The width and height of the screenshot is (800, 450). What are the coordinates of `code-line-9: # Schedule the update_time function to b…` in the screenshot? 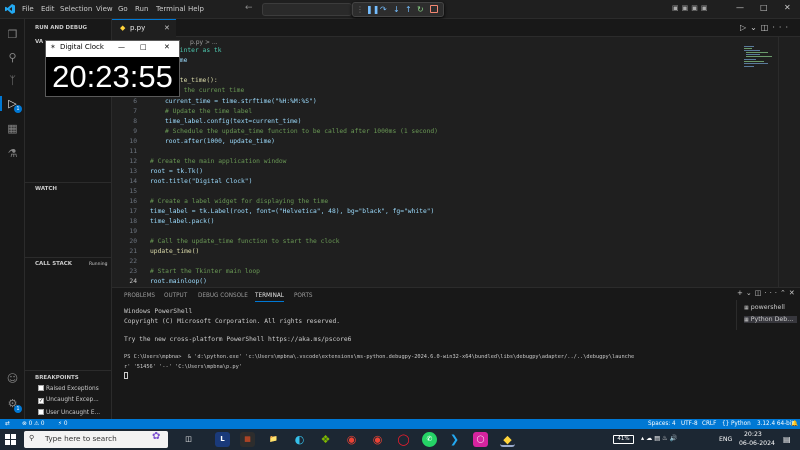 It's located at (301, 131).